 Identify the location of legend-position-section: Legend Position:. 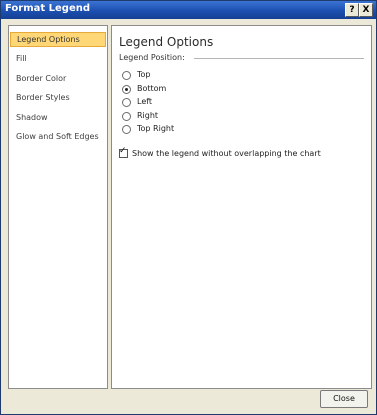
(241, 58).